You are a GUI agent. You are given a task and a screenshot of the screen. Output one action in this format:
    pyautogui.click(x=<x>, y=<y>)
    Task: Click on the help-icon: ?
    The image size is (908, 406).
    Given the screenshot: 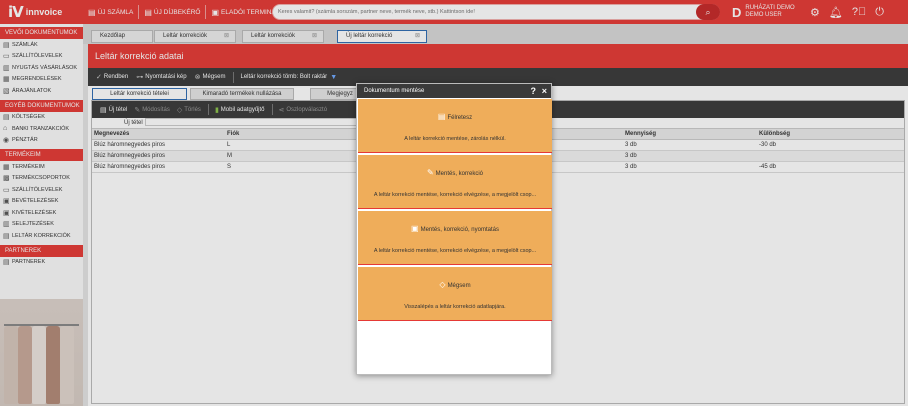 What is the action you would take?
    pyautogui.click(x=534, y=91)
    